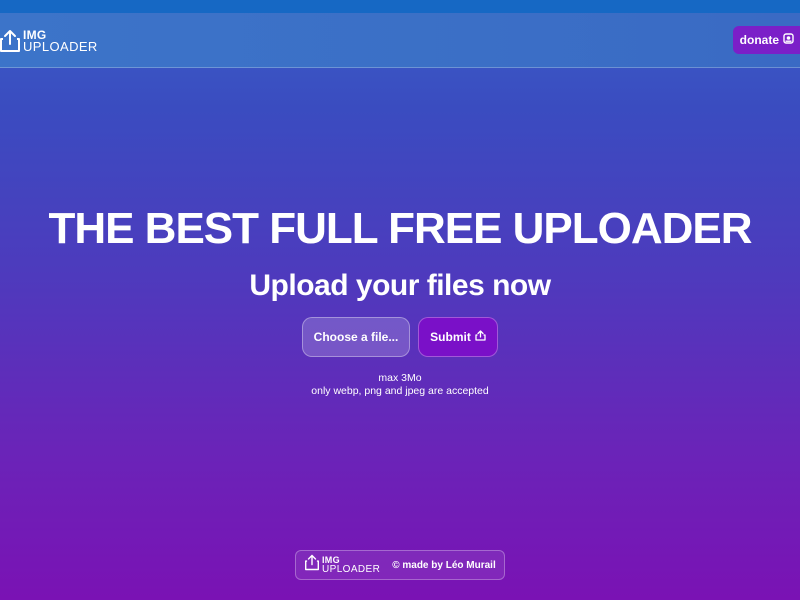  What do you see at coordinates (480, 337) in the screenshot?
I see `share-icon` at bounding box center [480, 337].